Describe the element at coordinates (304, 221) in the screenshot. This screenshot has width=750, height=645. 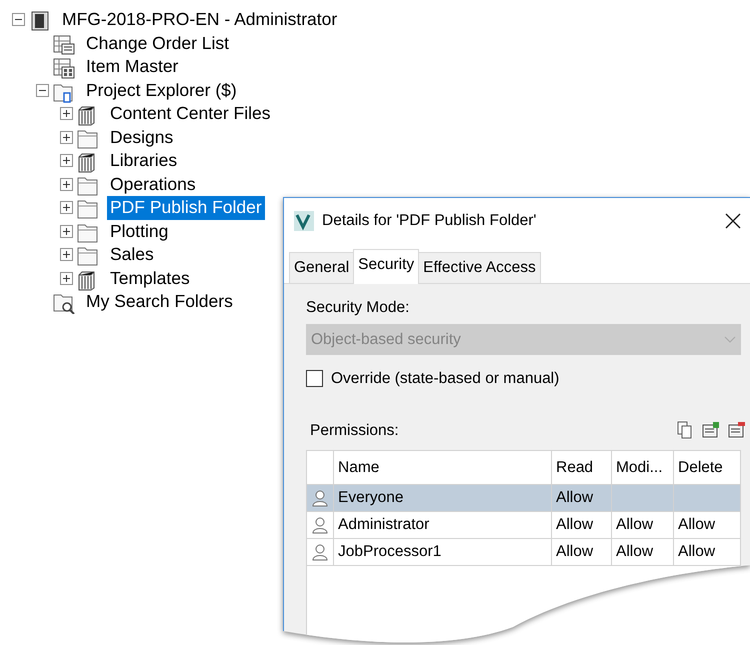
I see `app-logo-icon` at that location.